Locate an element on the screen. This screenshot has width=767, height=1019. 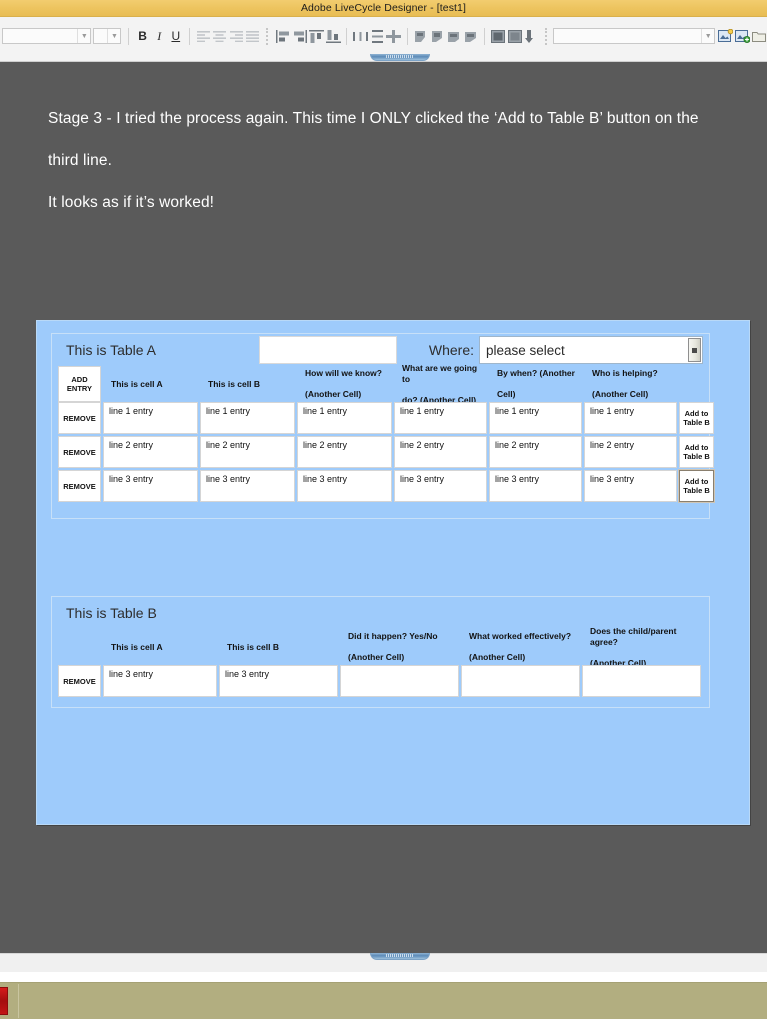
button-label-line2: Table B is located at coordinates (696, 456).